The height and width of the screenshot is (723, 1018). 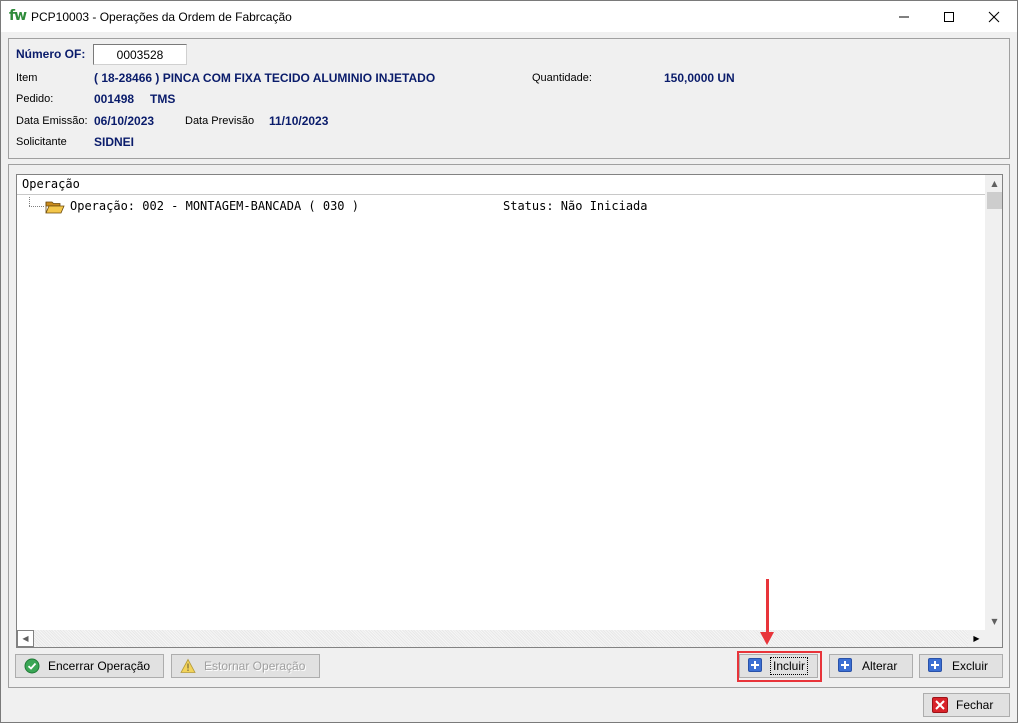 I want to click on quantidade-label: Quantidade:, so click(x=562, y=78).